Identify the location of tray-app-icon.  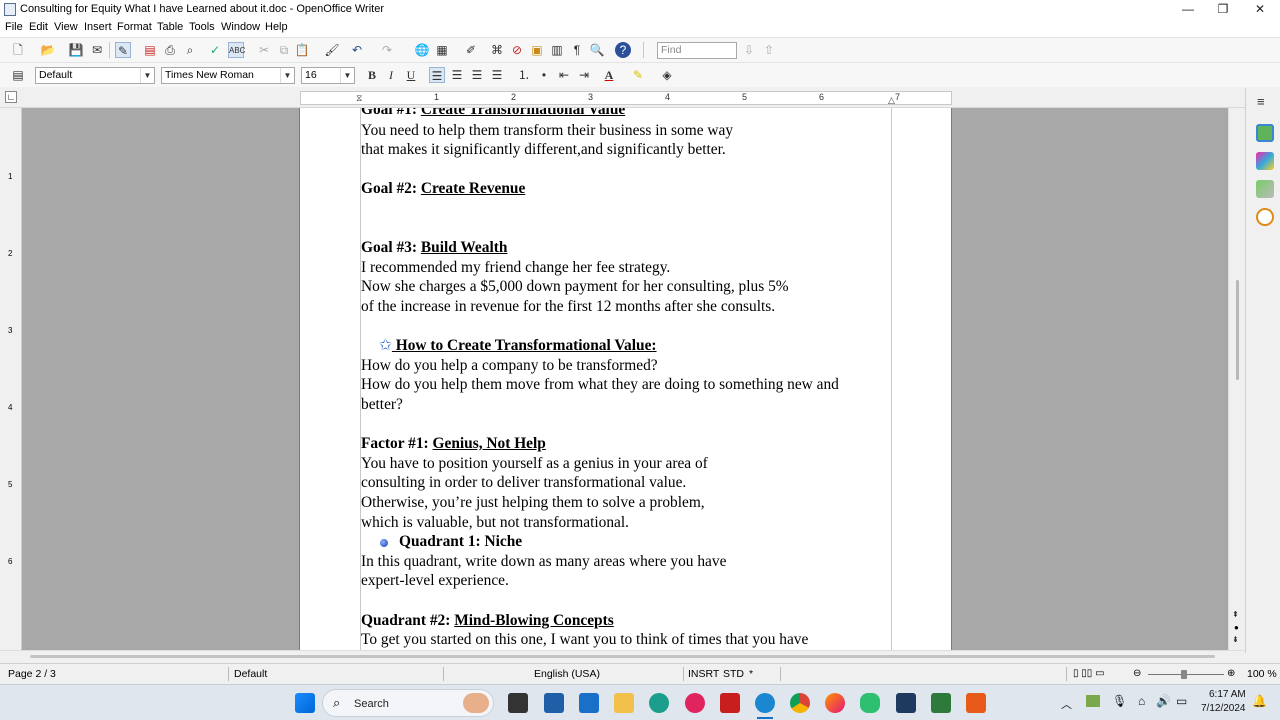
(1093, 701).